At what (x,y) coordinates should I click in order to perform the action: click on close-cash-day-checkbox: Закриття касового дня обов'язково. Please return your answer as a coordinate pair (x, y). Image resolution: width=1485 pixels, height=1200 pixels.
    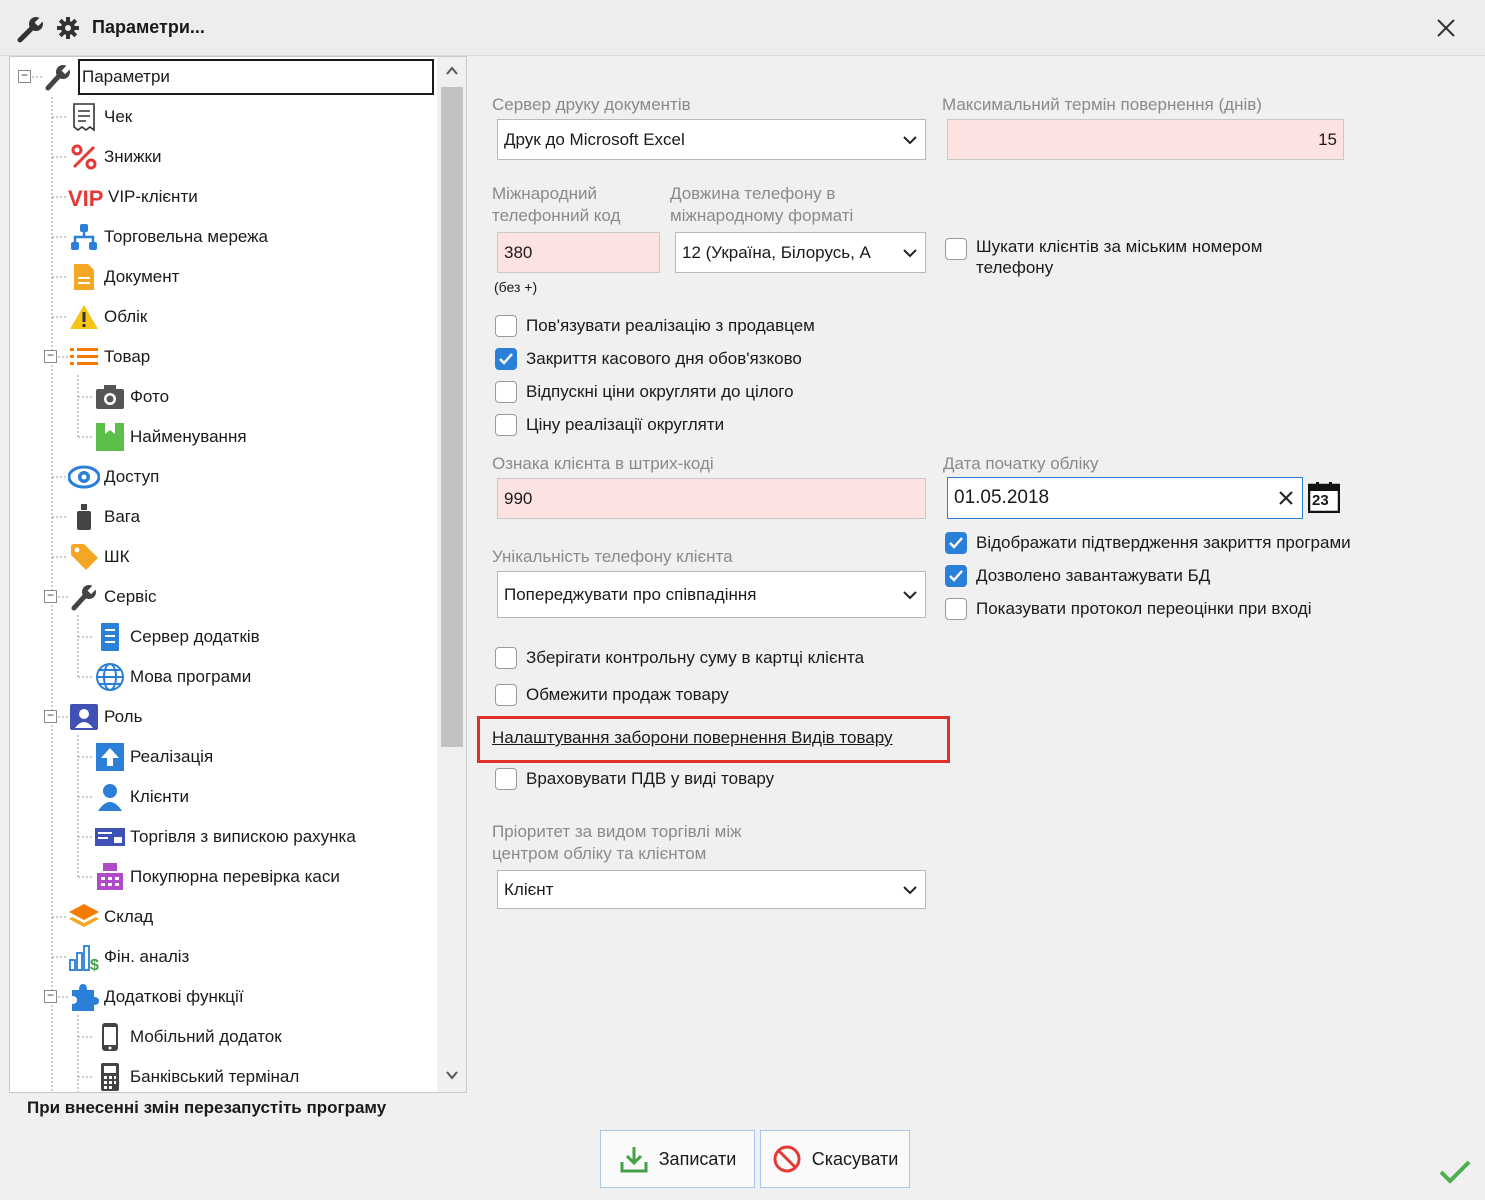
    Looking at the image, I should click on (648, 359).